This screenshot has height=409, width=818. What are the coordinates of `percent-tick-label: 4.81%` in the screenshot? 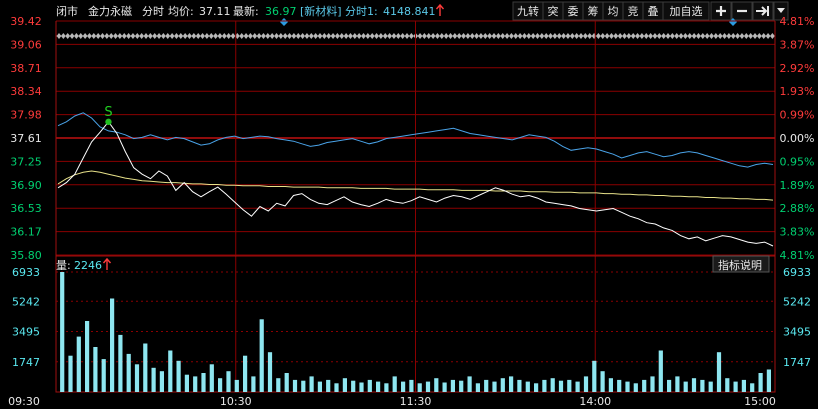 It's located at (797, 21).